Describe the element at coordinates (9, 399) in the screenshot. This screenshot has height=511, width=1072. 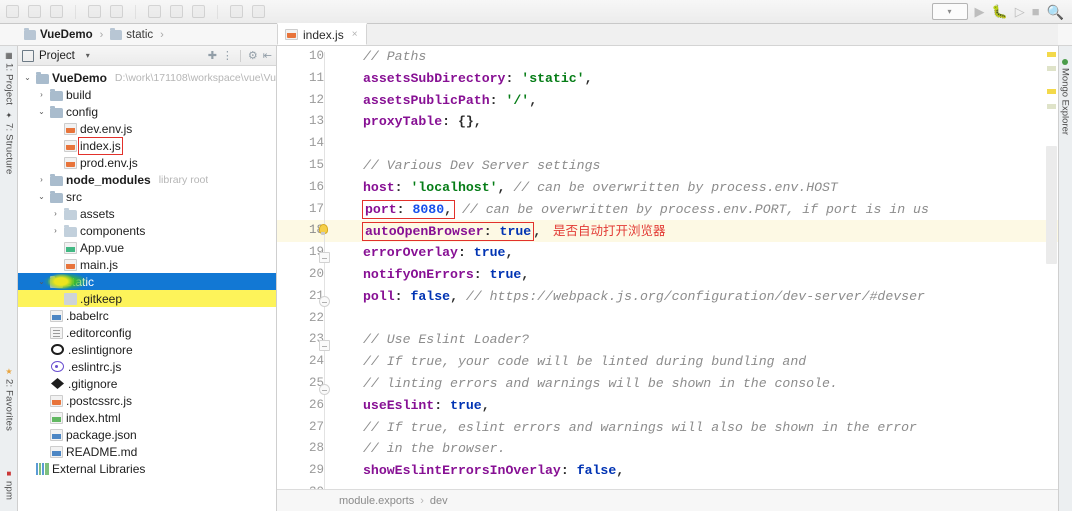
I see `sidebar-item-favorites: ★ 2: Favorites` at that location.